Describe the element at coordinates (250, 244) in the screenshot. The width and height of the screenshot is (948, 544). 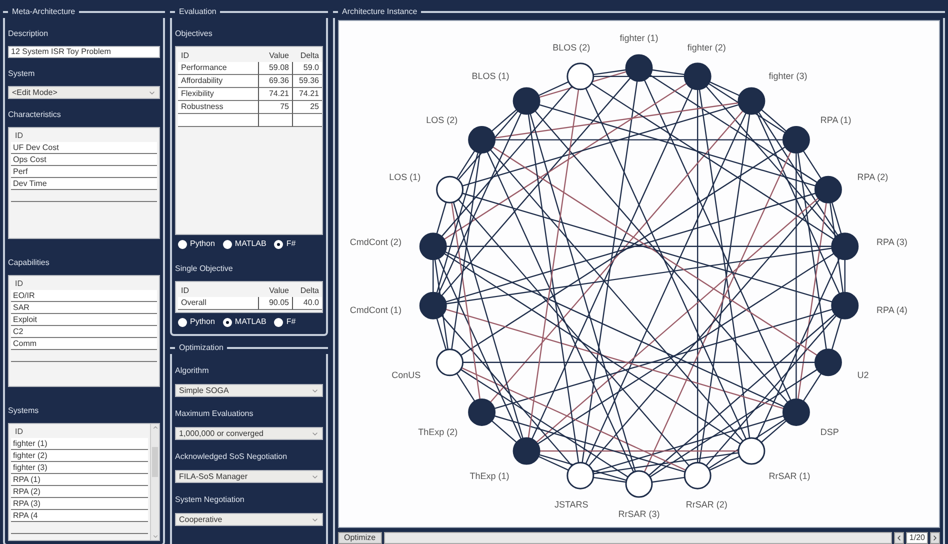
I see `radio-label: MATLAB` at that location.